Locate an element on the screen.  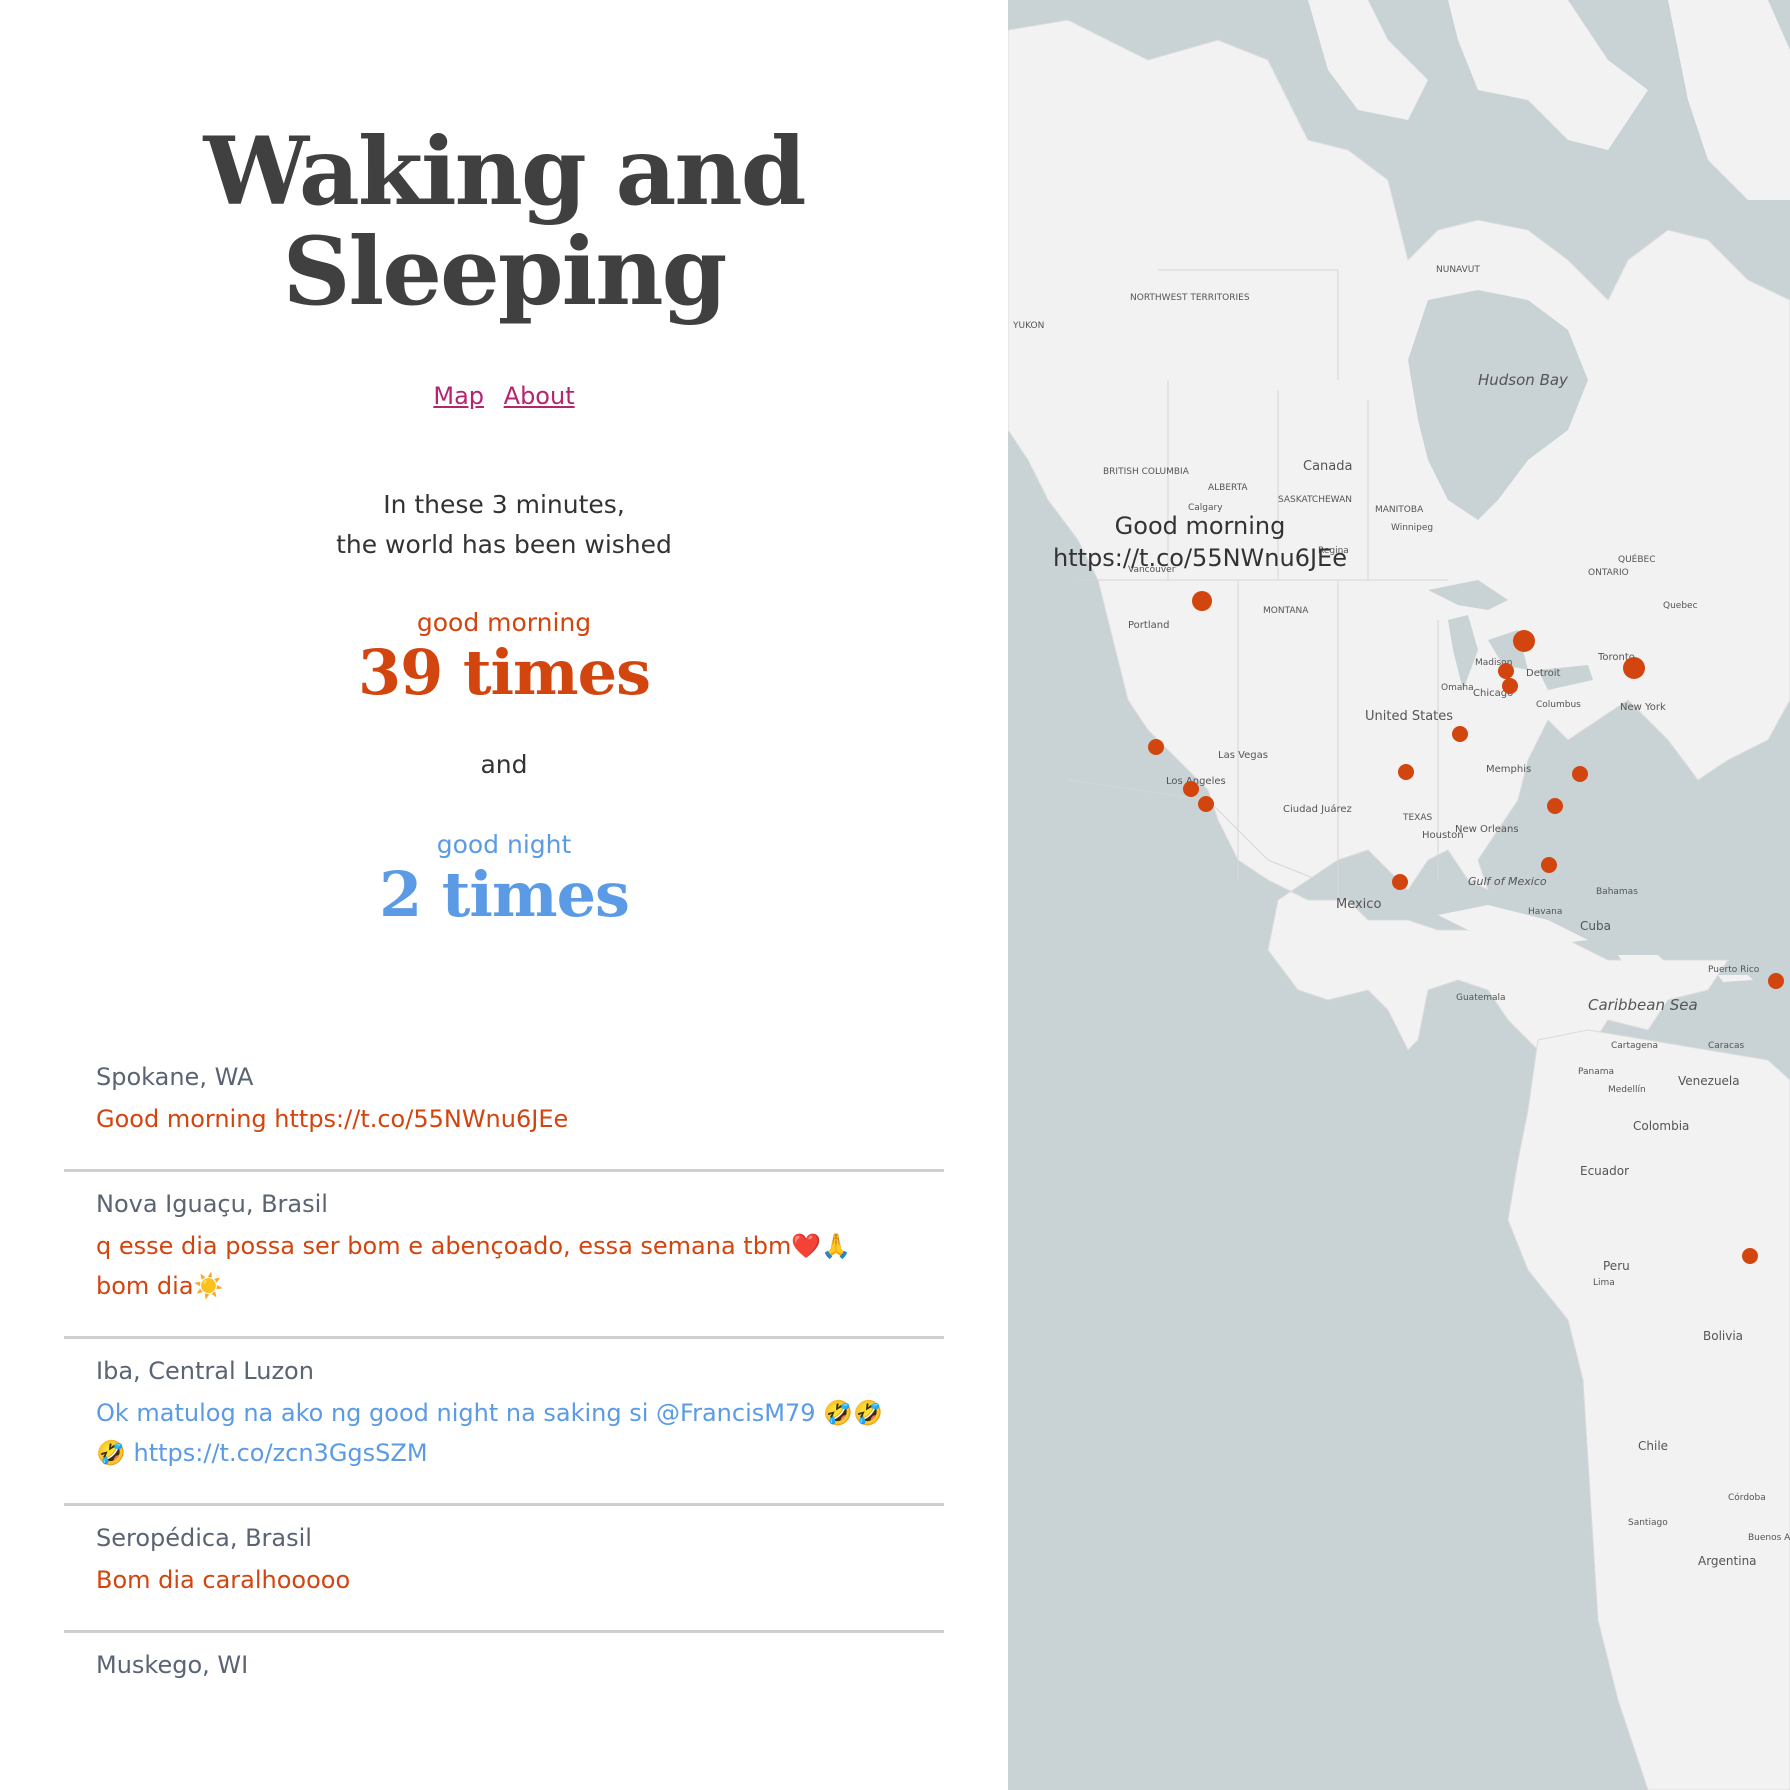
good-night-label: good night is located at coordinates (504, 844).